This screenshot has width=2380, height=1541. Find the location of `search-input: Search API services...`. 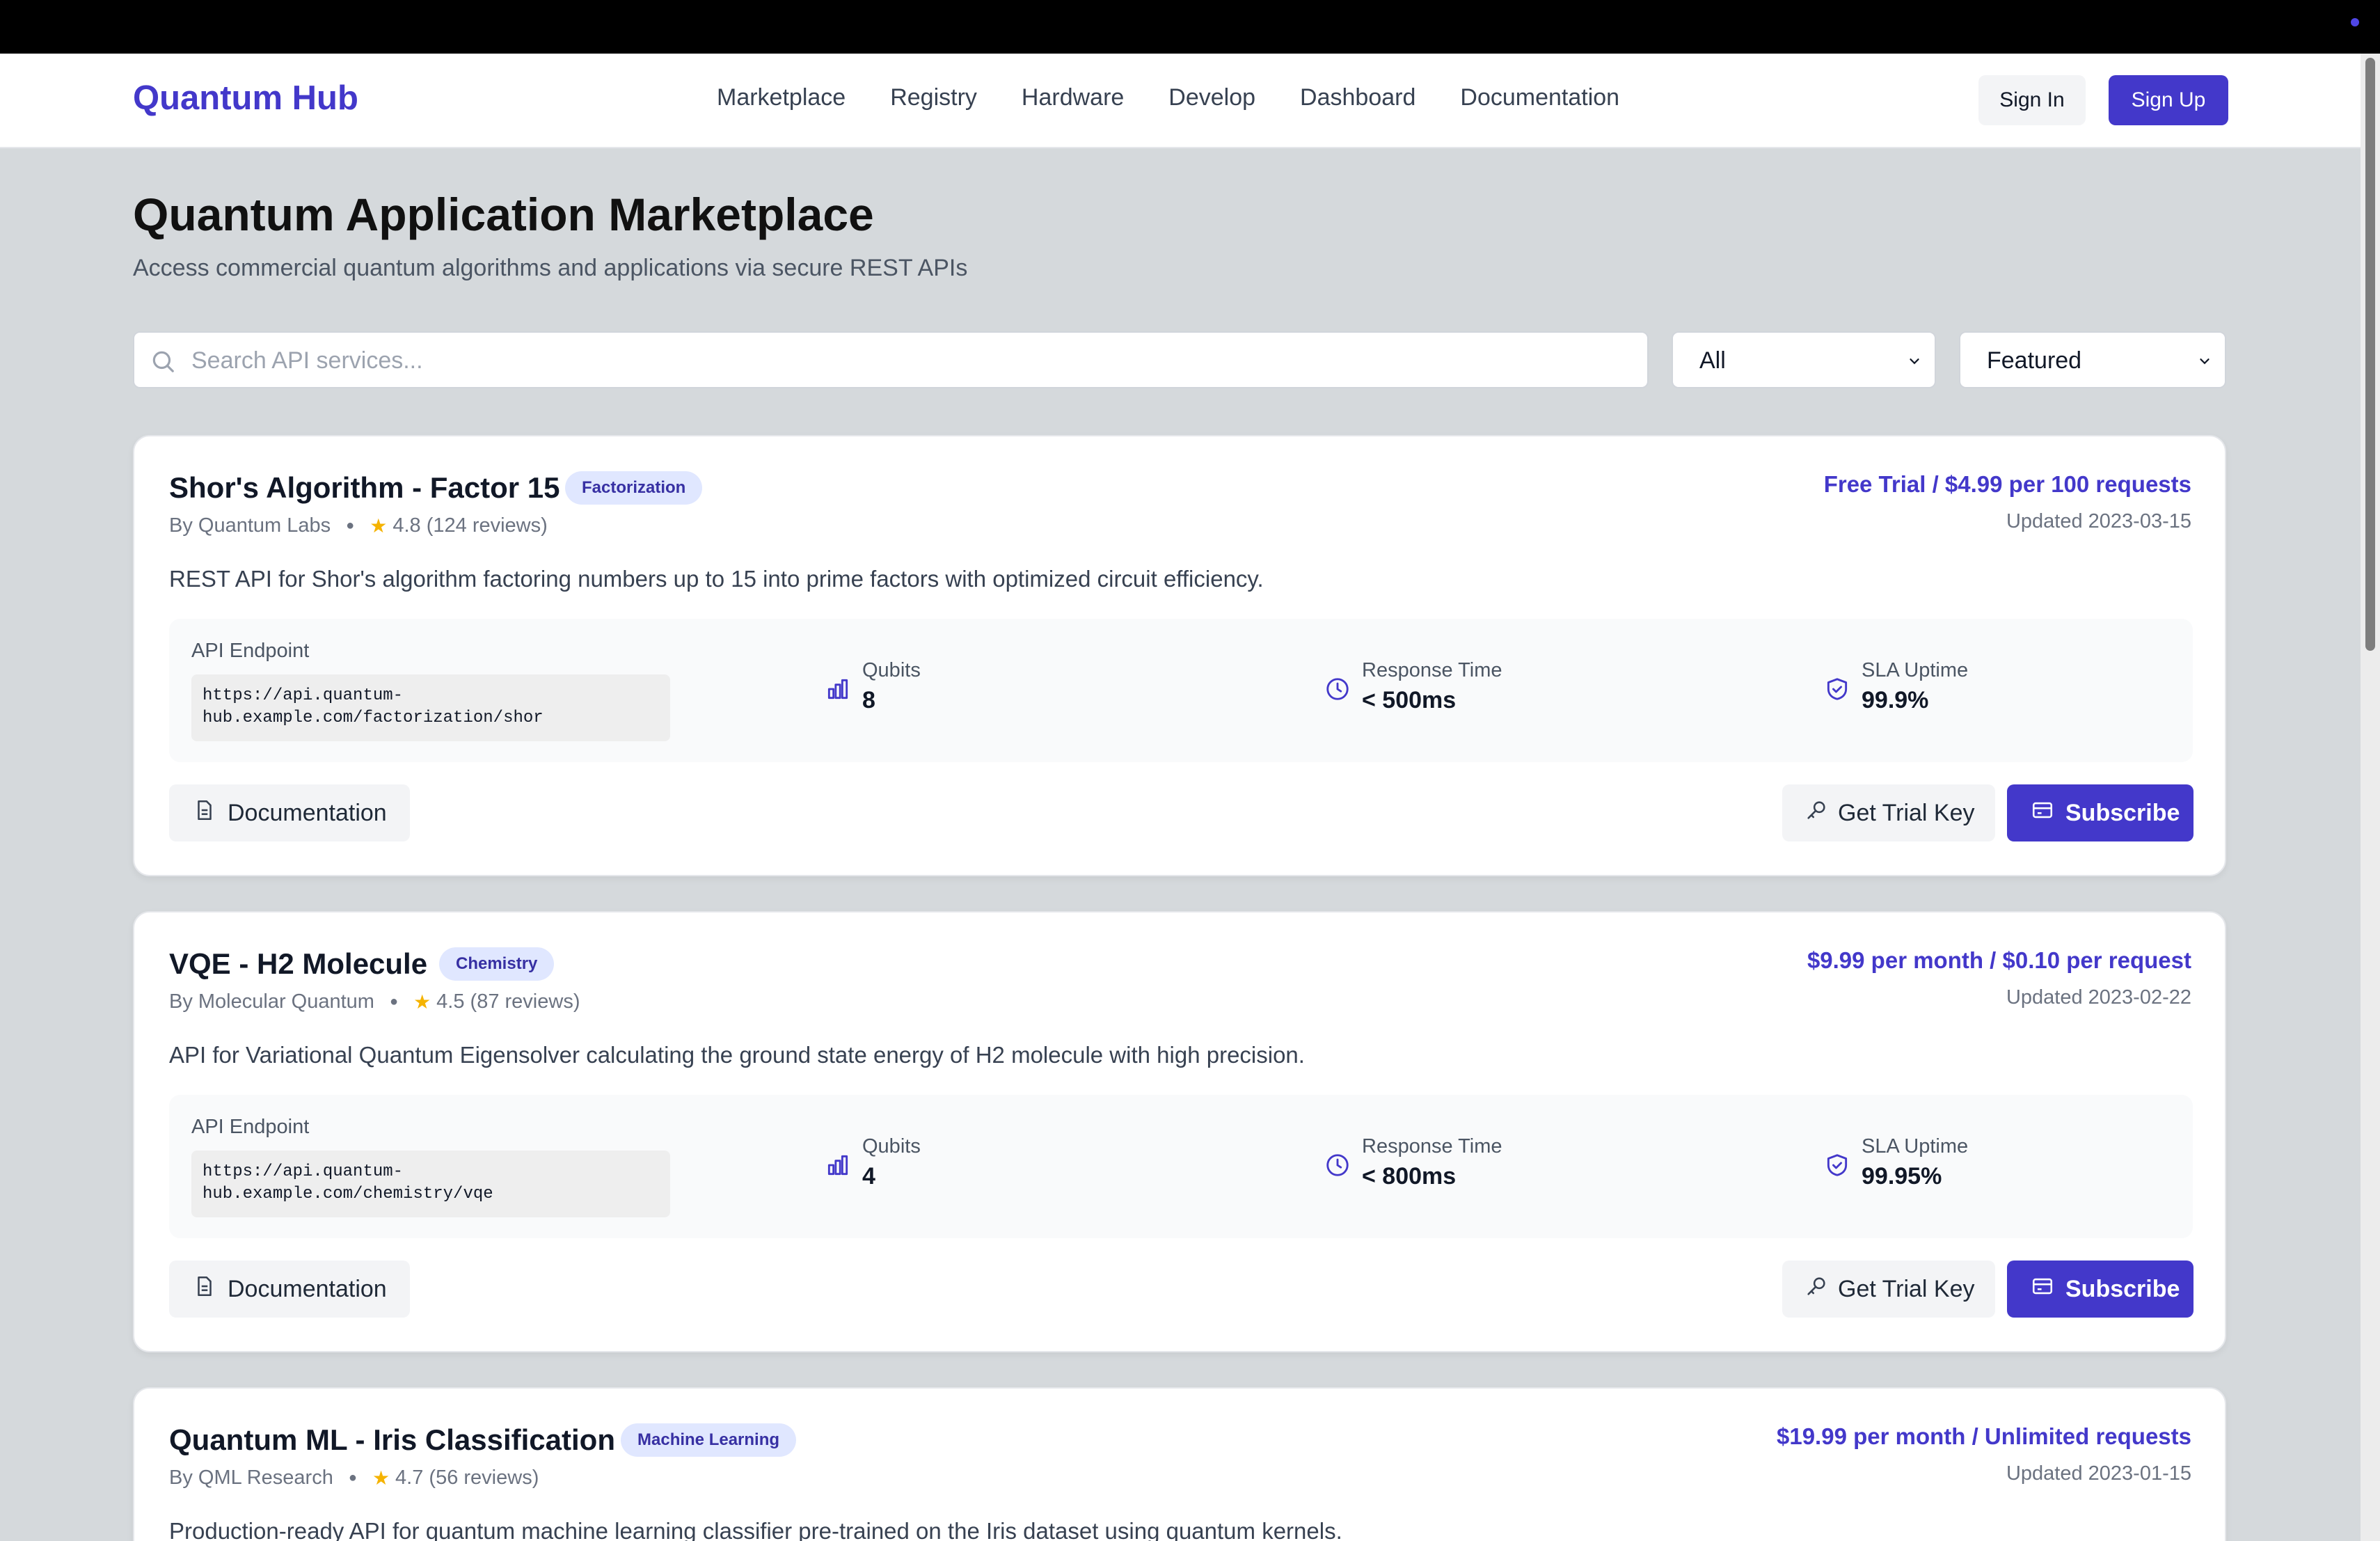

search-input: Search API services... is located at coordinates (891, 359).